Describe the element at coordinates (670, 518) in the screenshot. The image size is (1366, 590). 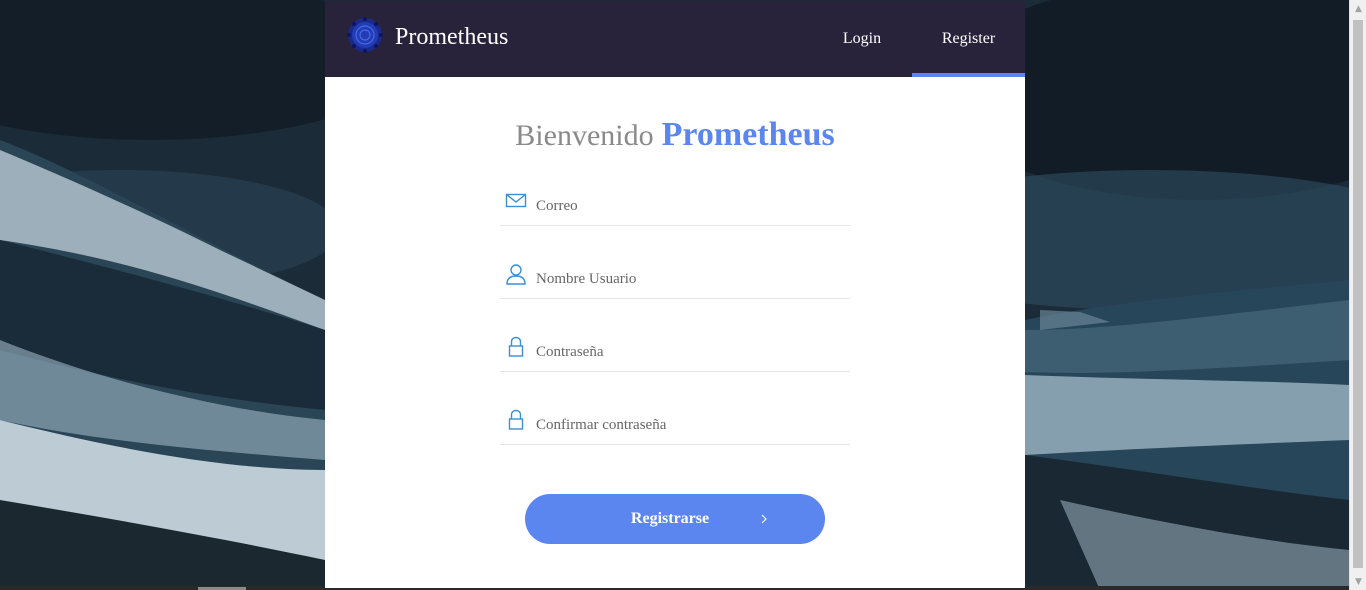
I see `register-button-label: Registrarse` at that location.